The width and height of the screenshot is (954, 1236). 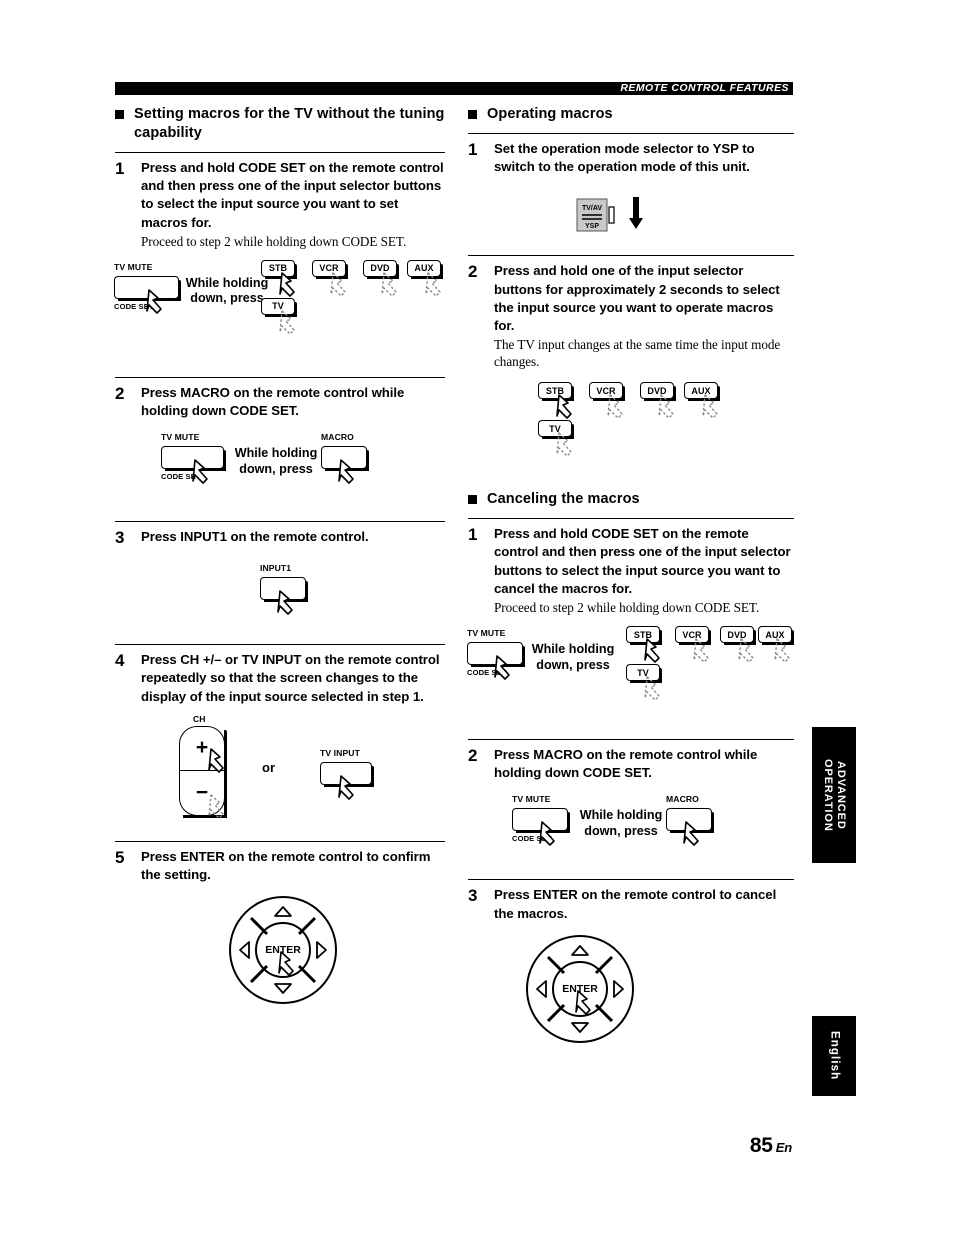 What do you see at coordinates (600, 217) in the screenshot?
I see `operation-mode-selector: TV/AV YSP` at bounding box center [600, 217].